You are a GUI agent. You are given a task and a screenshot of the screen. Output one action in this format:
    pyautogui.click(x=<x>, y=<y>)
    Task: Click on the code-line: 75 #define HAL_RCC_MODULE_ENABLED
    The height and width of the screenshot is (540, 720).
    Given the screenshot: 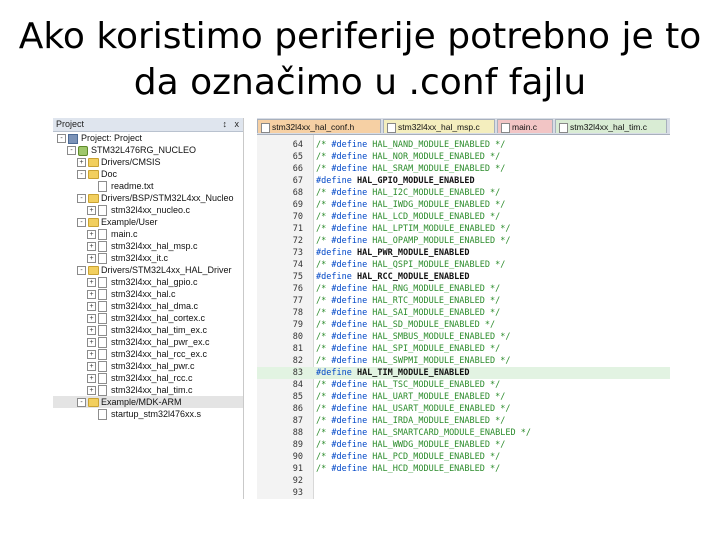 What is the action you would take?
    pyautogui.click(x=463, y=277)
    